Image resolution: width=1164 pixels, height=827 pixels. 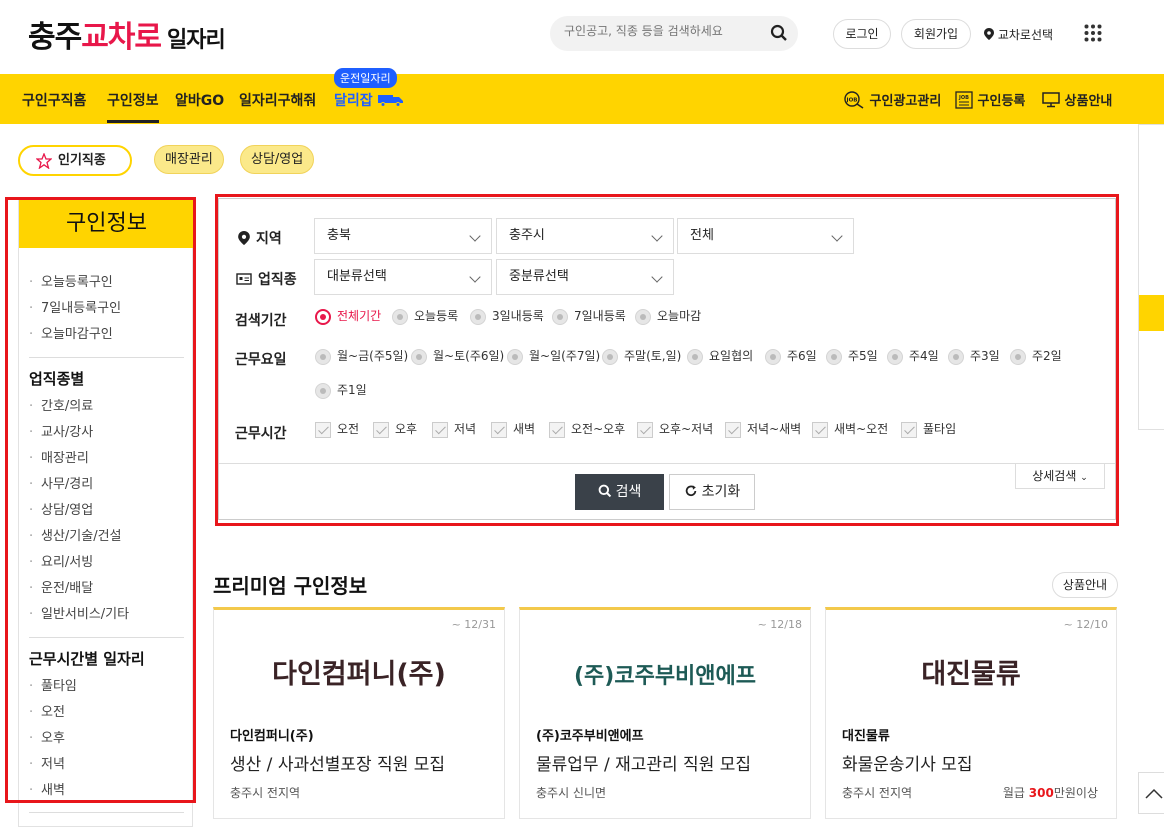 I want to click on city-select: 충주시, so click(x=585, y=236).